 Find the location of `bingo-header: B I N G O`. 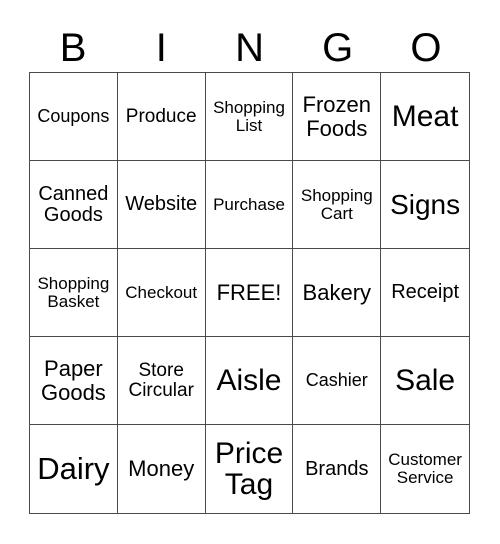

bingo-header: B I N G O is located at coordinates (249, 48).